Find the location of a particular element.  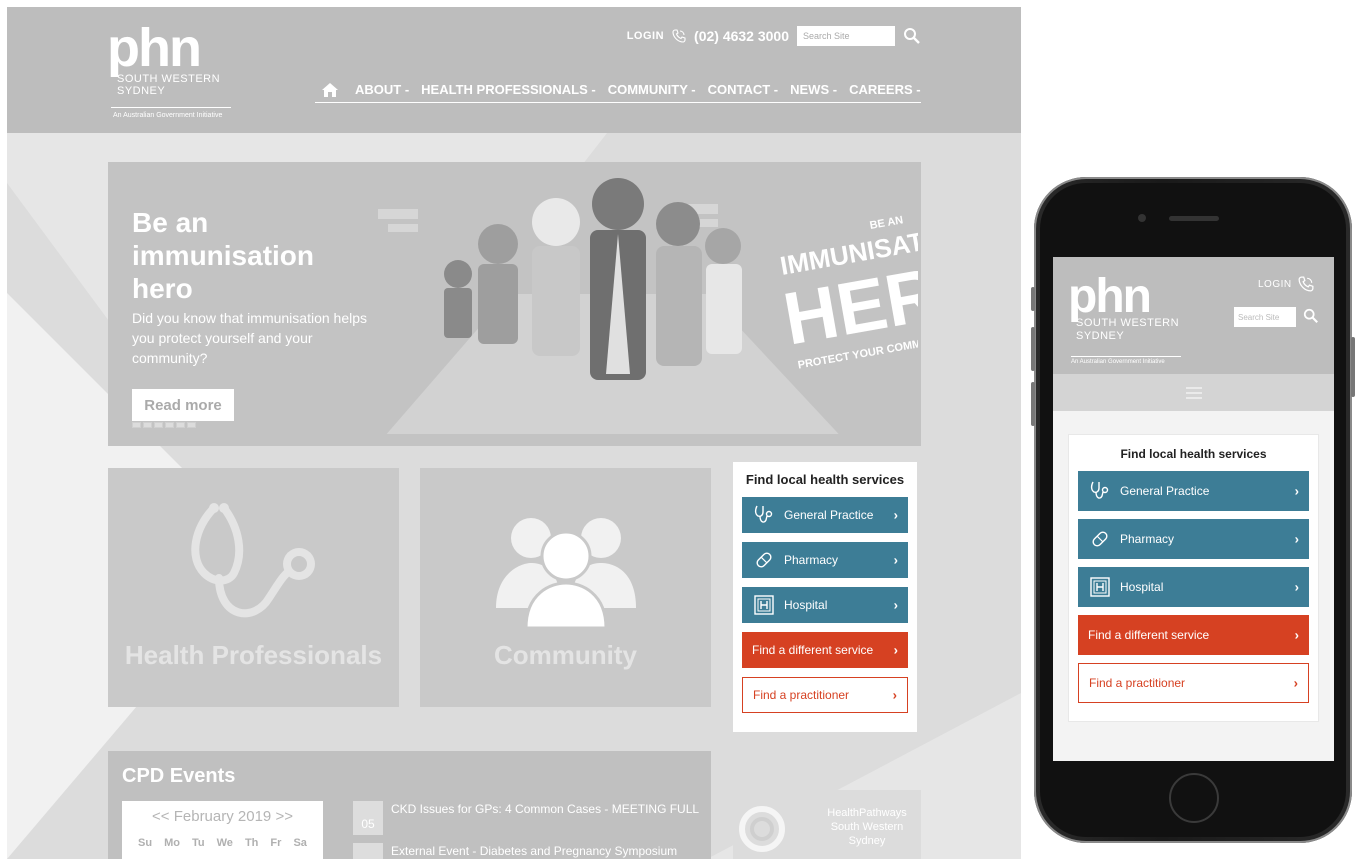

phone-number: (02) 4632 3000 is located at coordinates (741, 36).